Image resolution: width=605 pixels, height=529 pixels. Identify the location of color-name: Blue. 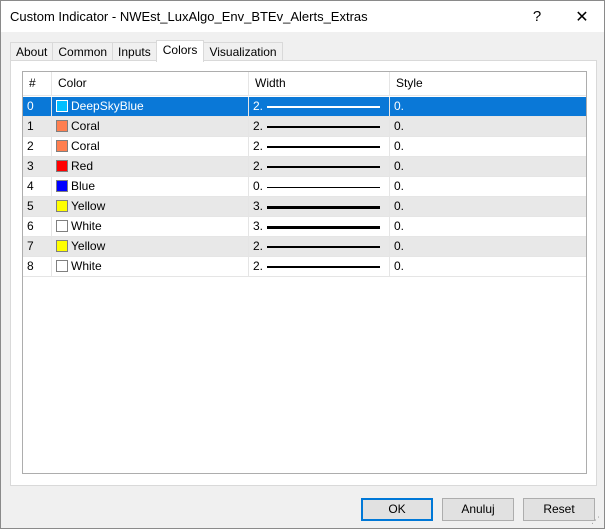
(83, 186).